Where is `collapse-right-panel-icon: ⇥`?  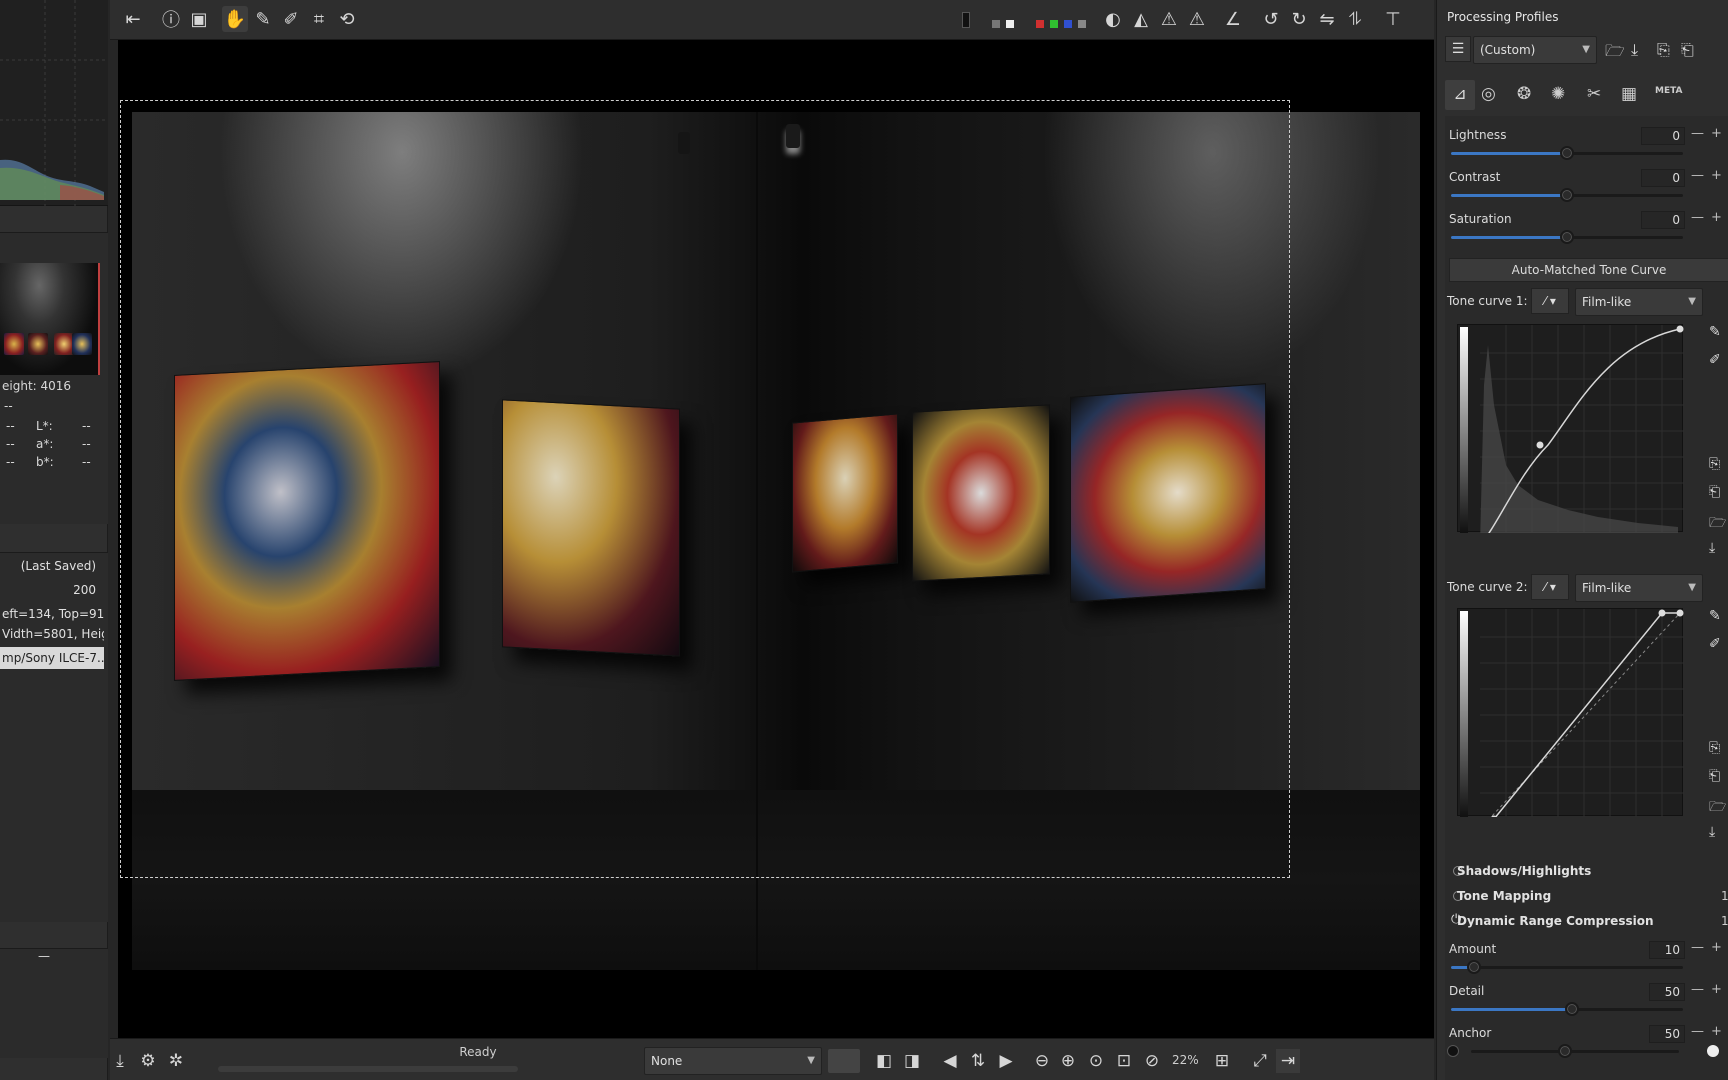 collapse-right-panel-icon: ⇥ is located at coordinates (1288, 1061).